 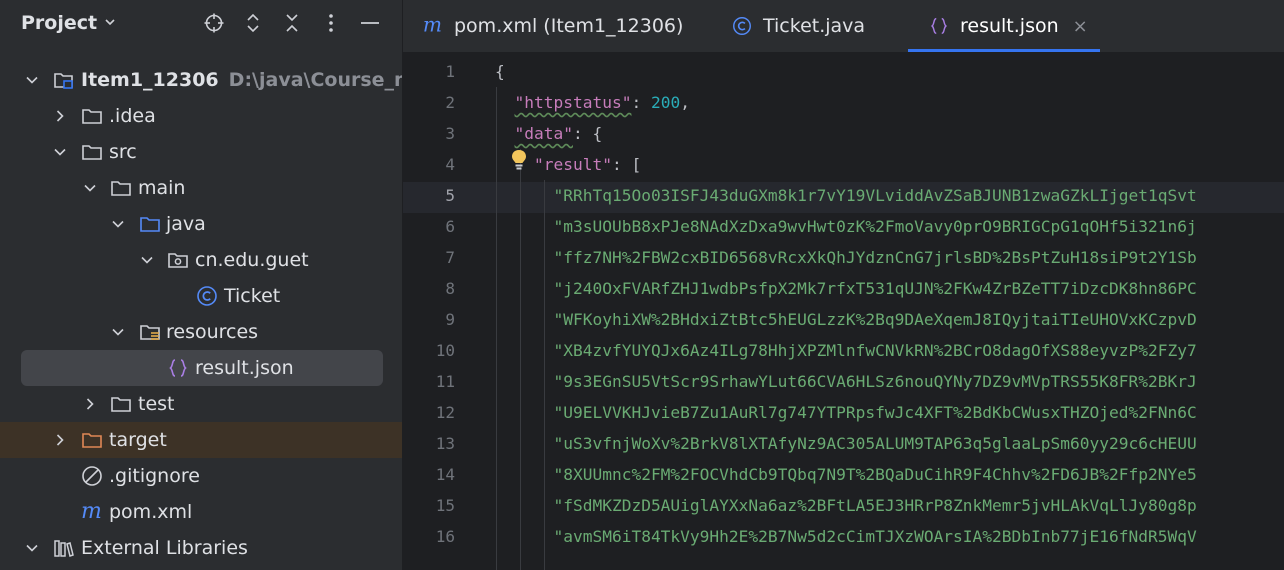 I want to click on code-token: : [, so click(x=626, y=164).